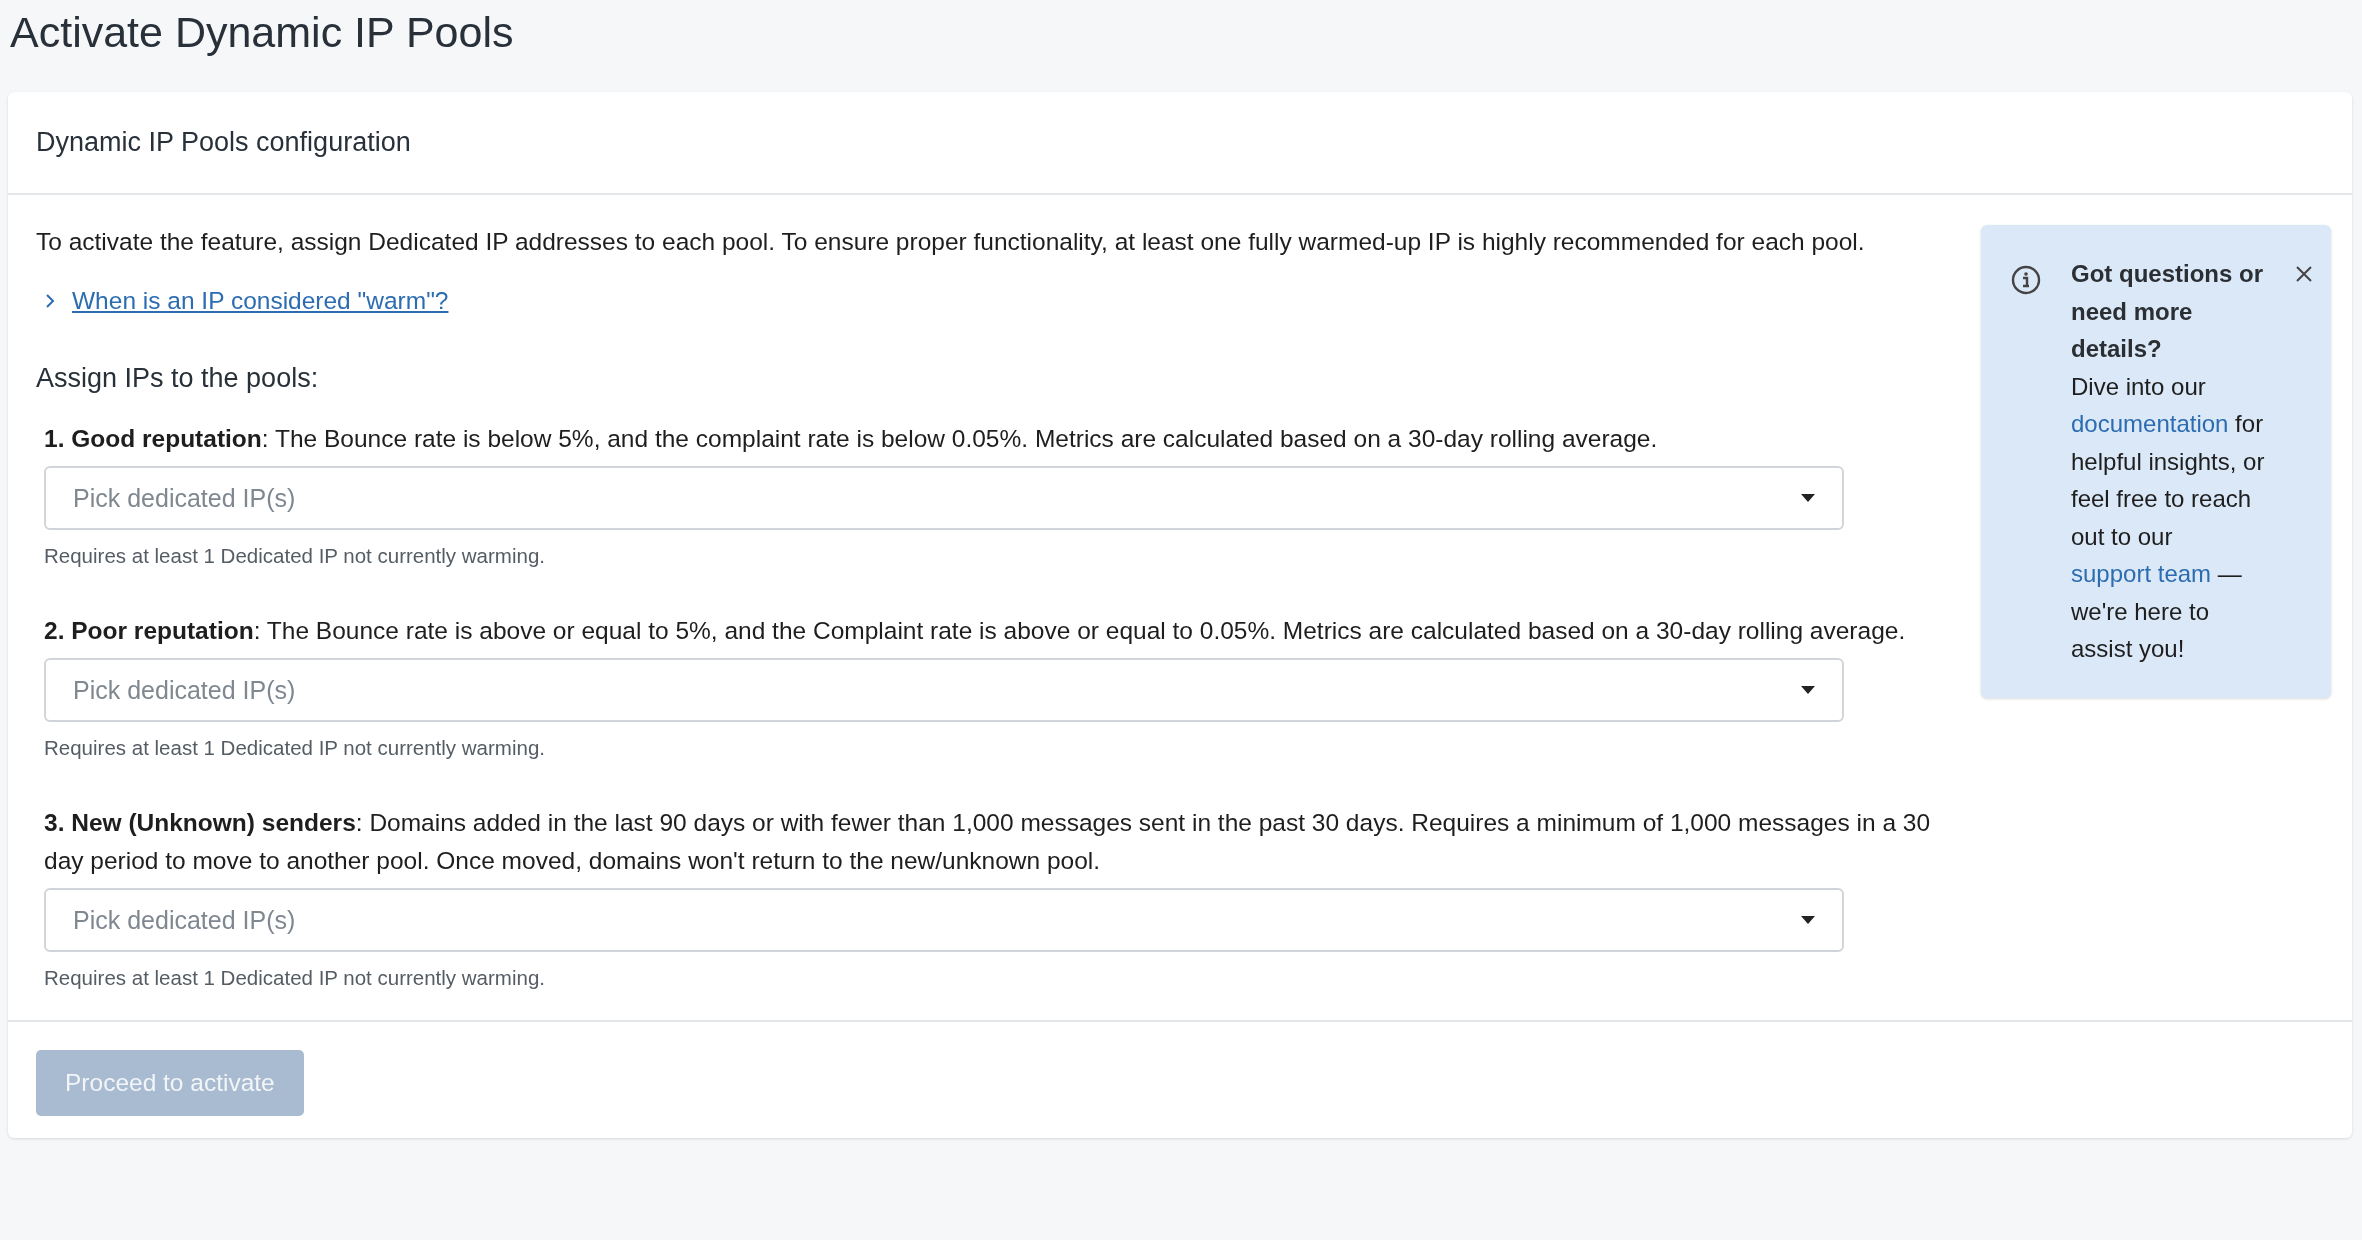 Image resolution: width=2362 pixels, height=1240 pixels. Describe the element at coordinates (2304, 274) in the screenshot. I see `close-icon` at that location.